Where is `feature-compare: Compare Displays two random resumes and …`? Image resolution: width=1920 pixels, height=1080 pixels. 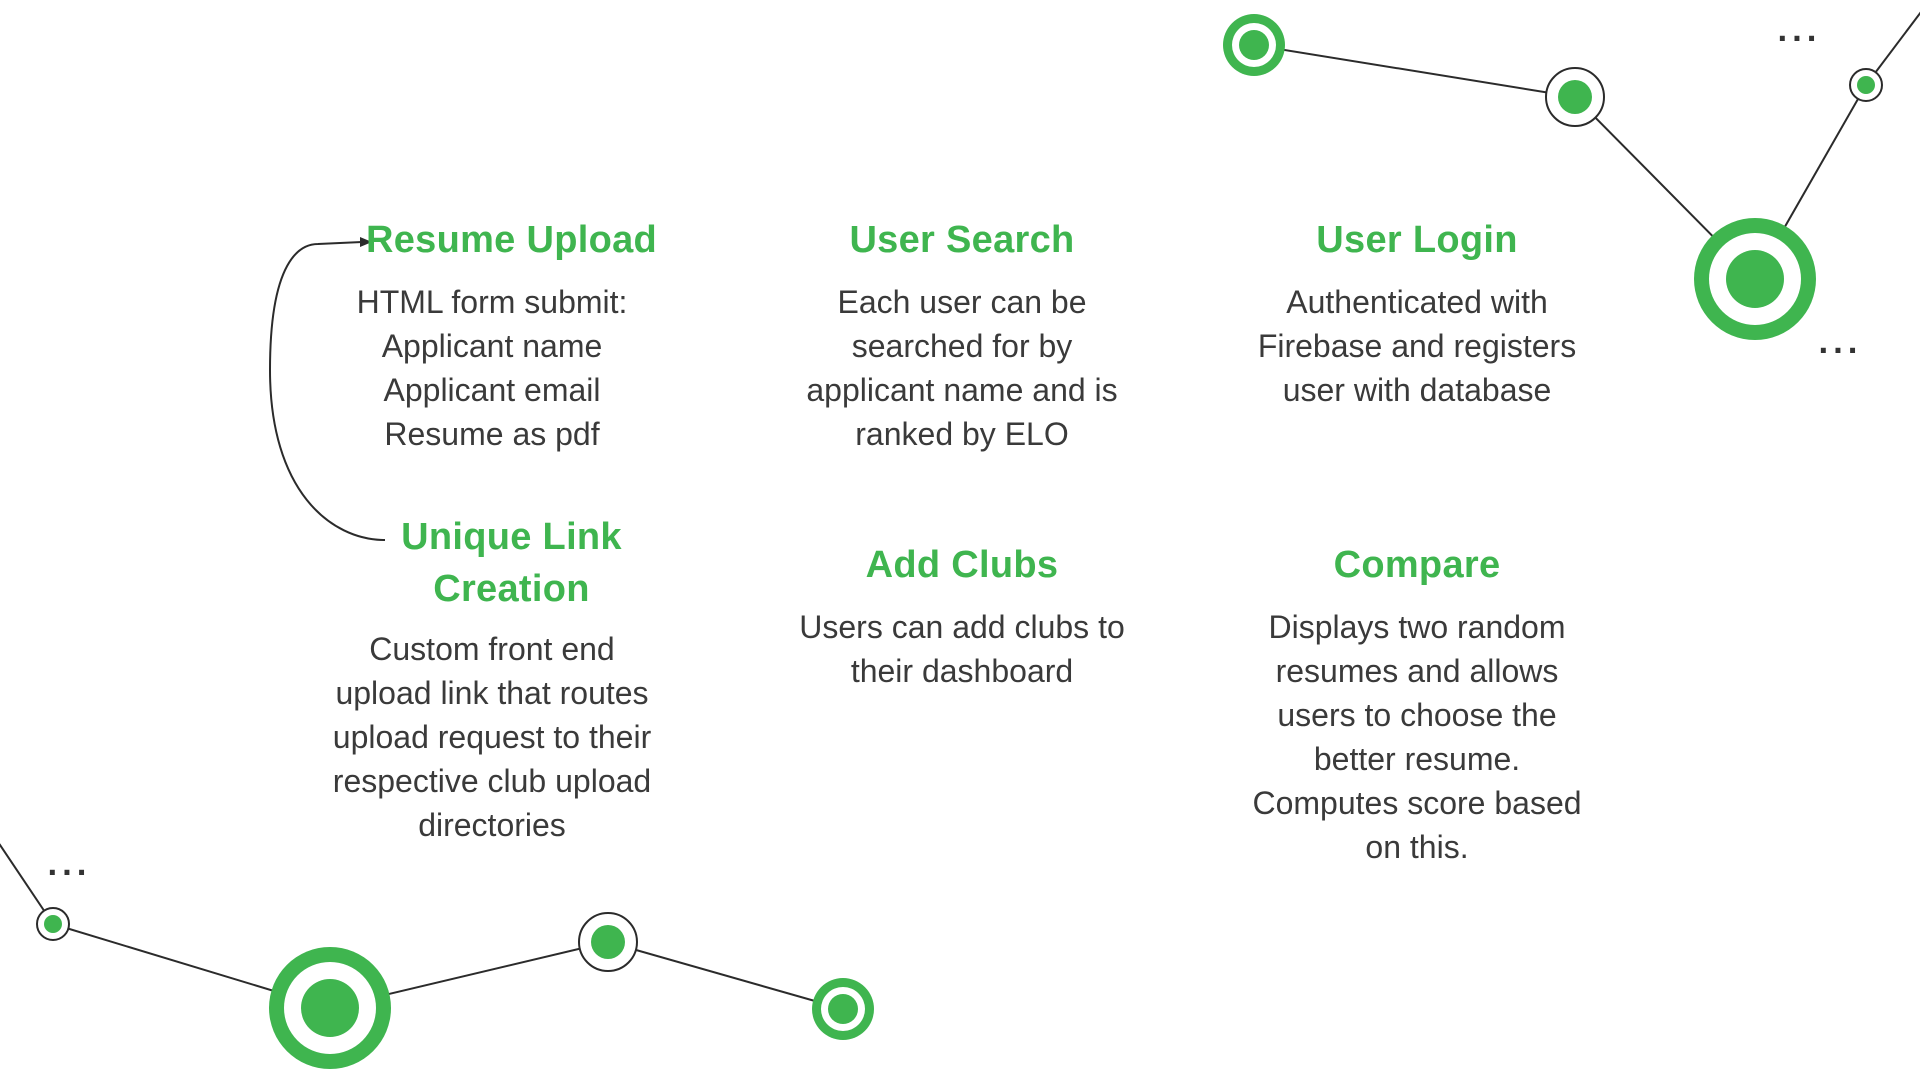
feature-compare: Compare Displays two random resumes and … is located at coordinates (1417, 704).